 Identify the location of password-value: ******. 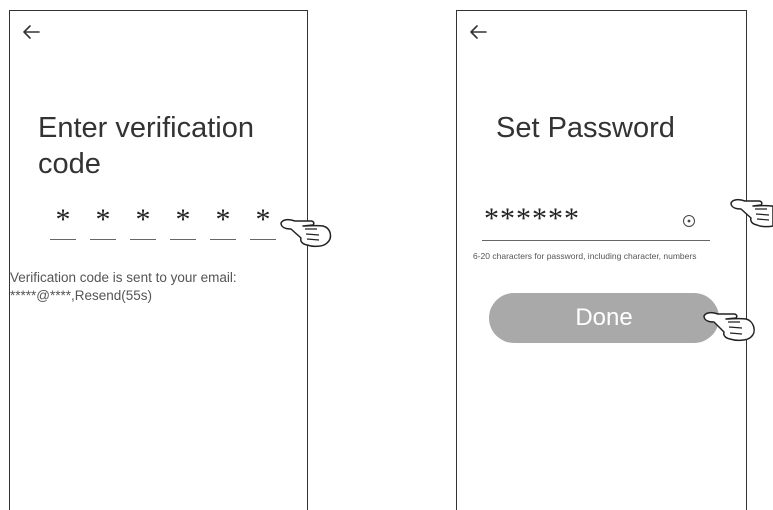
(532, 218).